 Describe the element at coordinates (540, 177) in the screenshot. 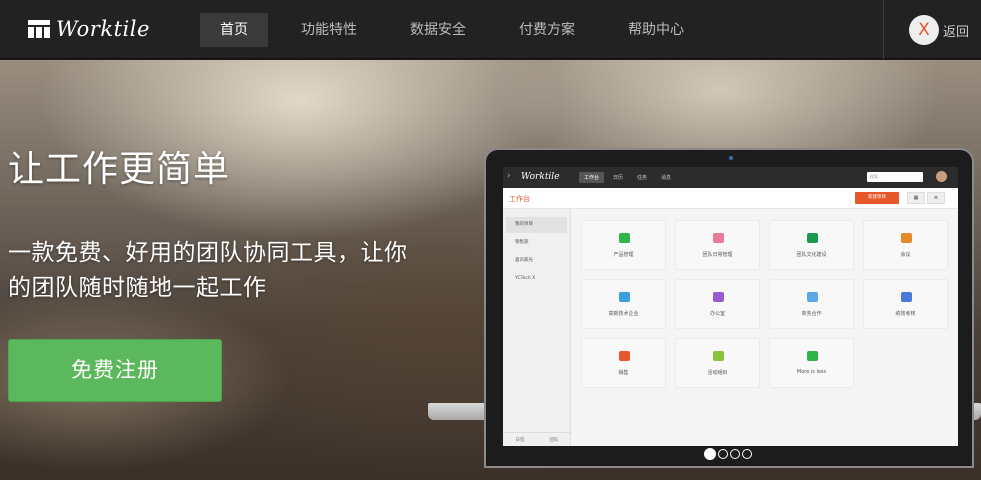

I see `app-logo: Worktile` at that location.